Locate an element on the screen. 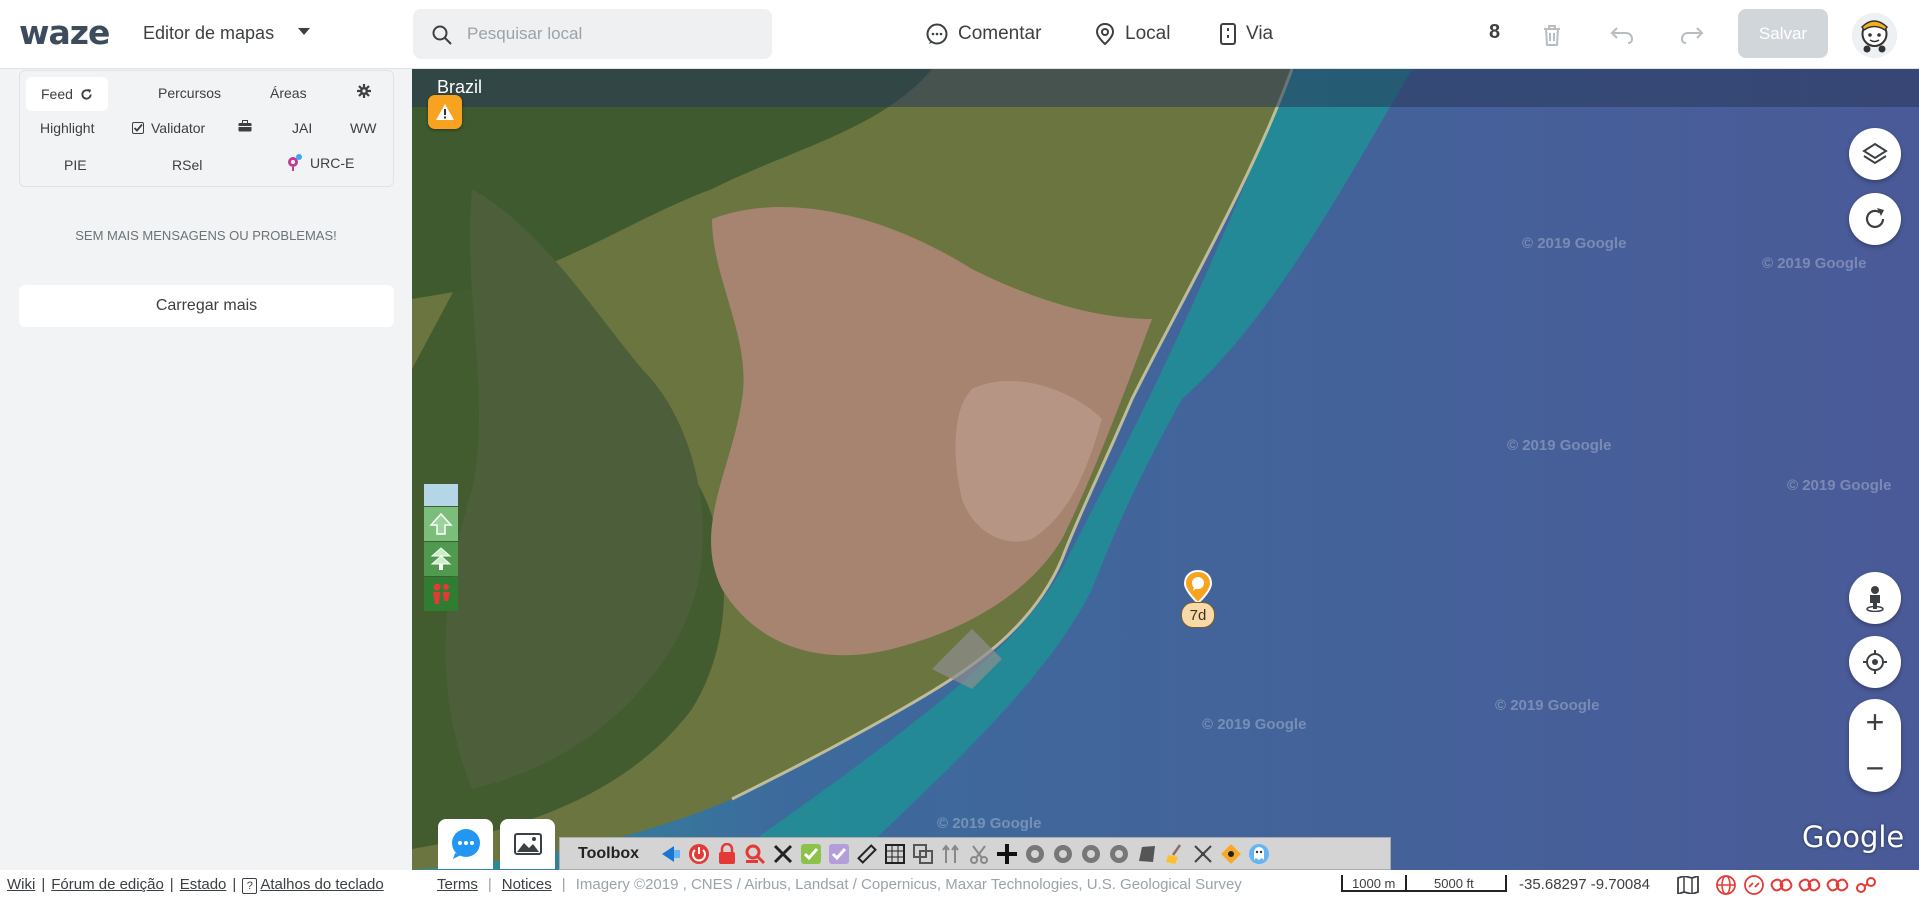 The width and height of the screenshot is (1919, 900). tab-validator: Validator is located at coordinates (168, 128).